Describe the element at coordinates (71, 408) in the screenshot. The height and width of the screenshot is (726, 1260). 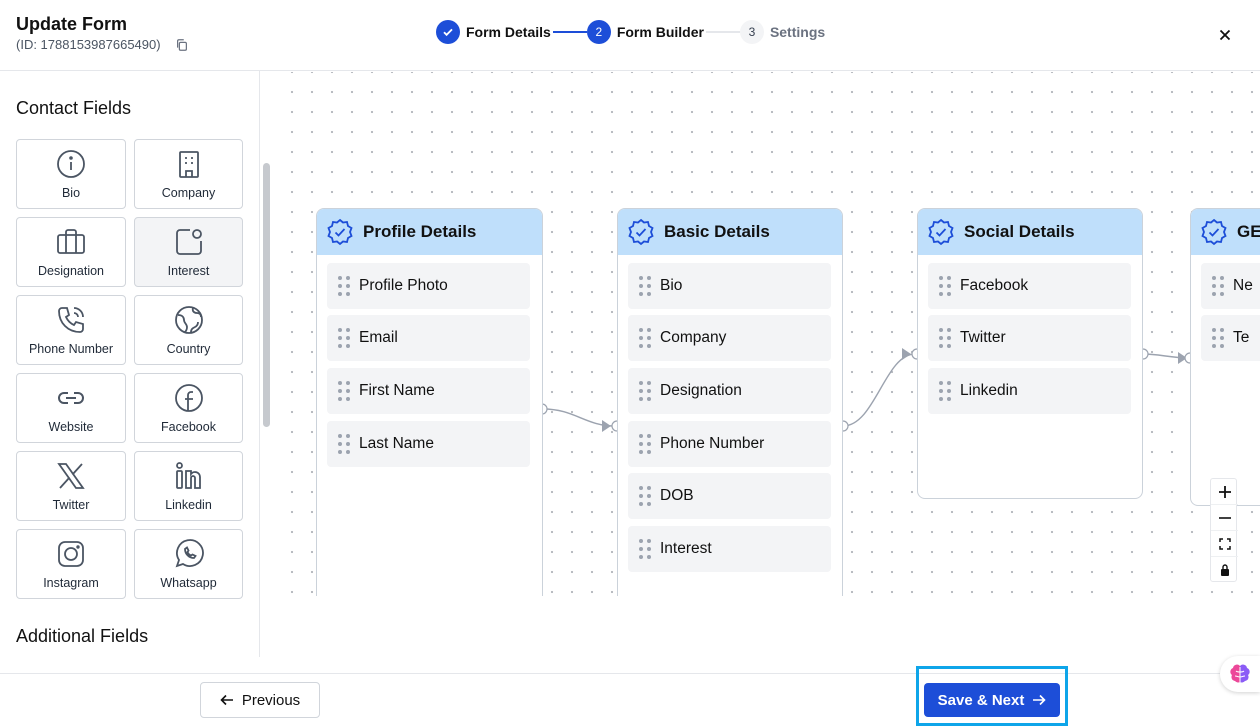
I see `tile-website: Website` at that location.